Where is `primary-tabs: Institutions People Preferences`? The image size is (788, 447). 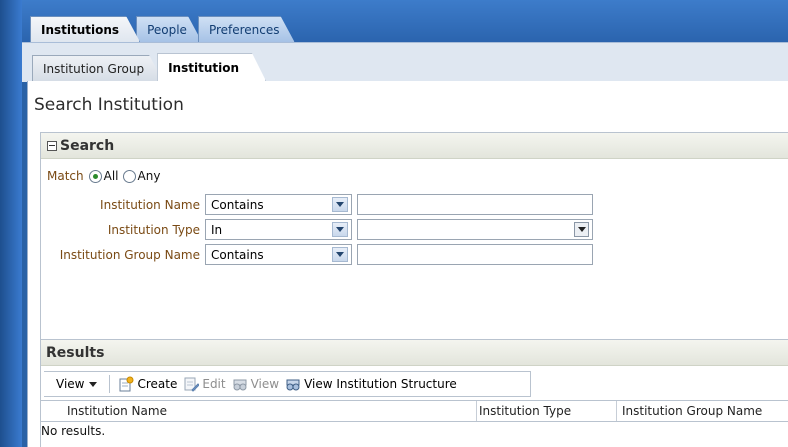
primary-tabs: Institutions People Preferences is located at coordinates (160, 29).